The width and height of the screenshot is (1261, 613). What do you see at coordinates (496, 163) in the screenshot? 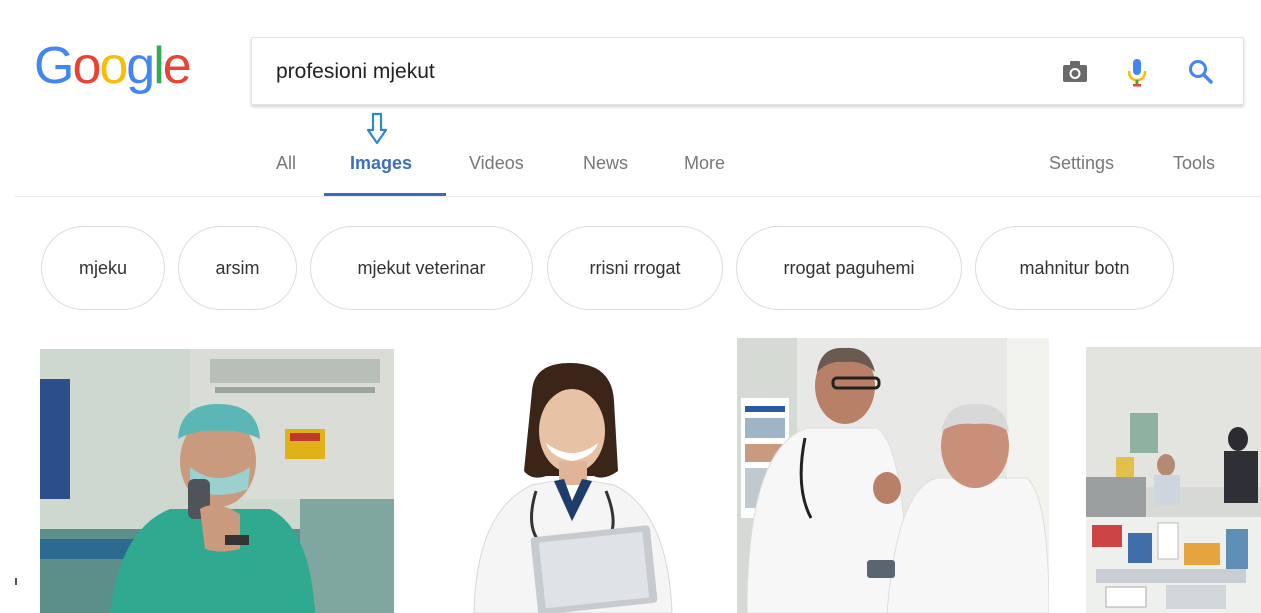
I see `tab-videos: Videos` at bounding box center [496, 163].